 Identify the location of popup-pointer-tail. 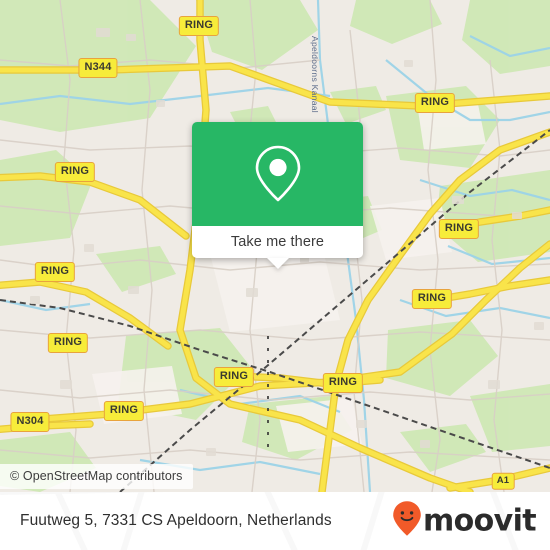
(277, 263).